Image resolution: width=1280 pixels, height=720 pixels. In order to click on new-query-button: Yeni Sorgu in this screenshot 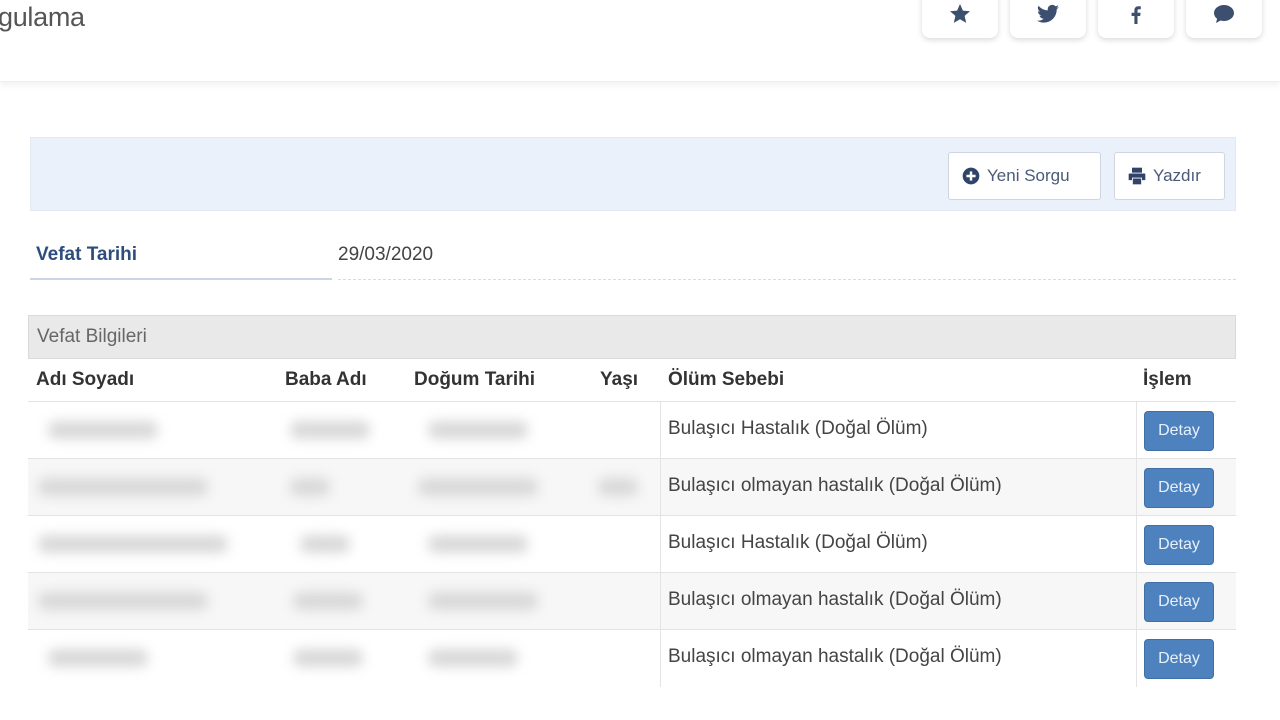, I will do `click(1024, 176)`.